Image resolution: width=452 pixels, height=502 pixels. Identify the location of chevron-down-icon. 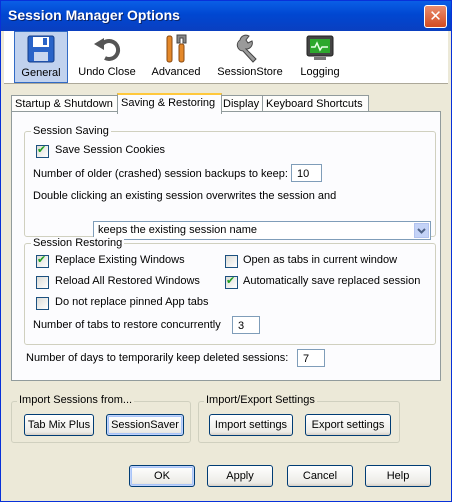
(421, 230).